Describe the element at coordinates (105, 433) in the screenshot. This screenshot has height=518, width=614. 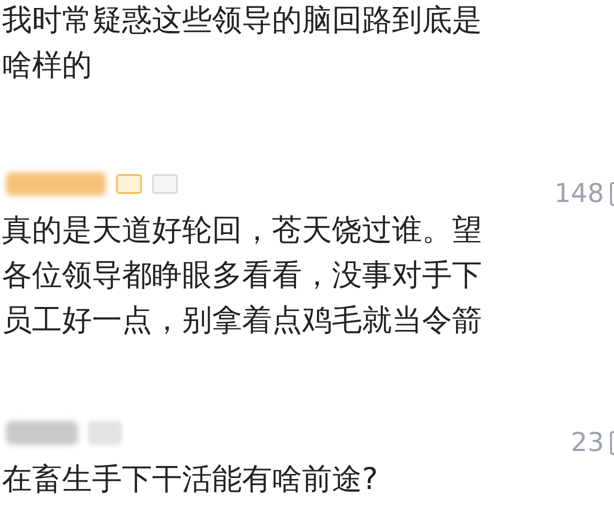
I see `blurred-badge` at that location.